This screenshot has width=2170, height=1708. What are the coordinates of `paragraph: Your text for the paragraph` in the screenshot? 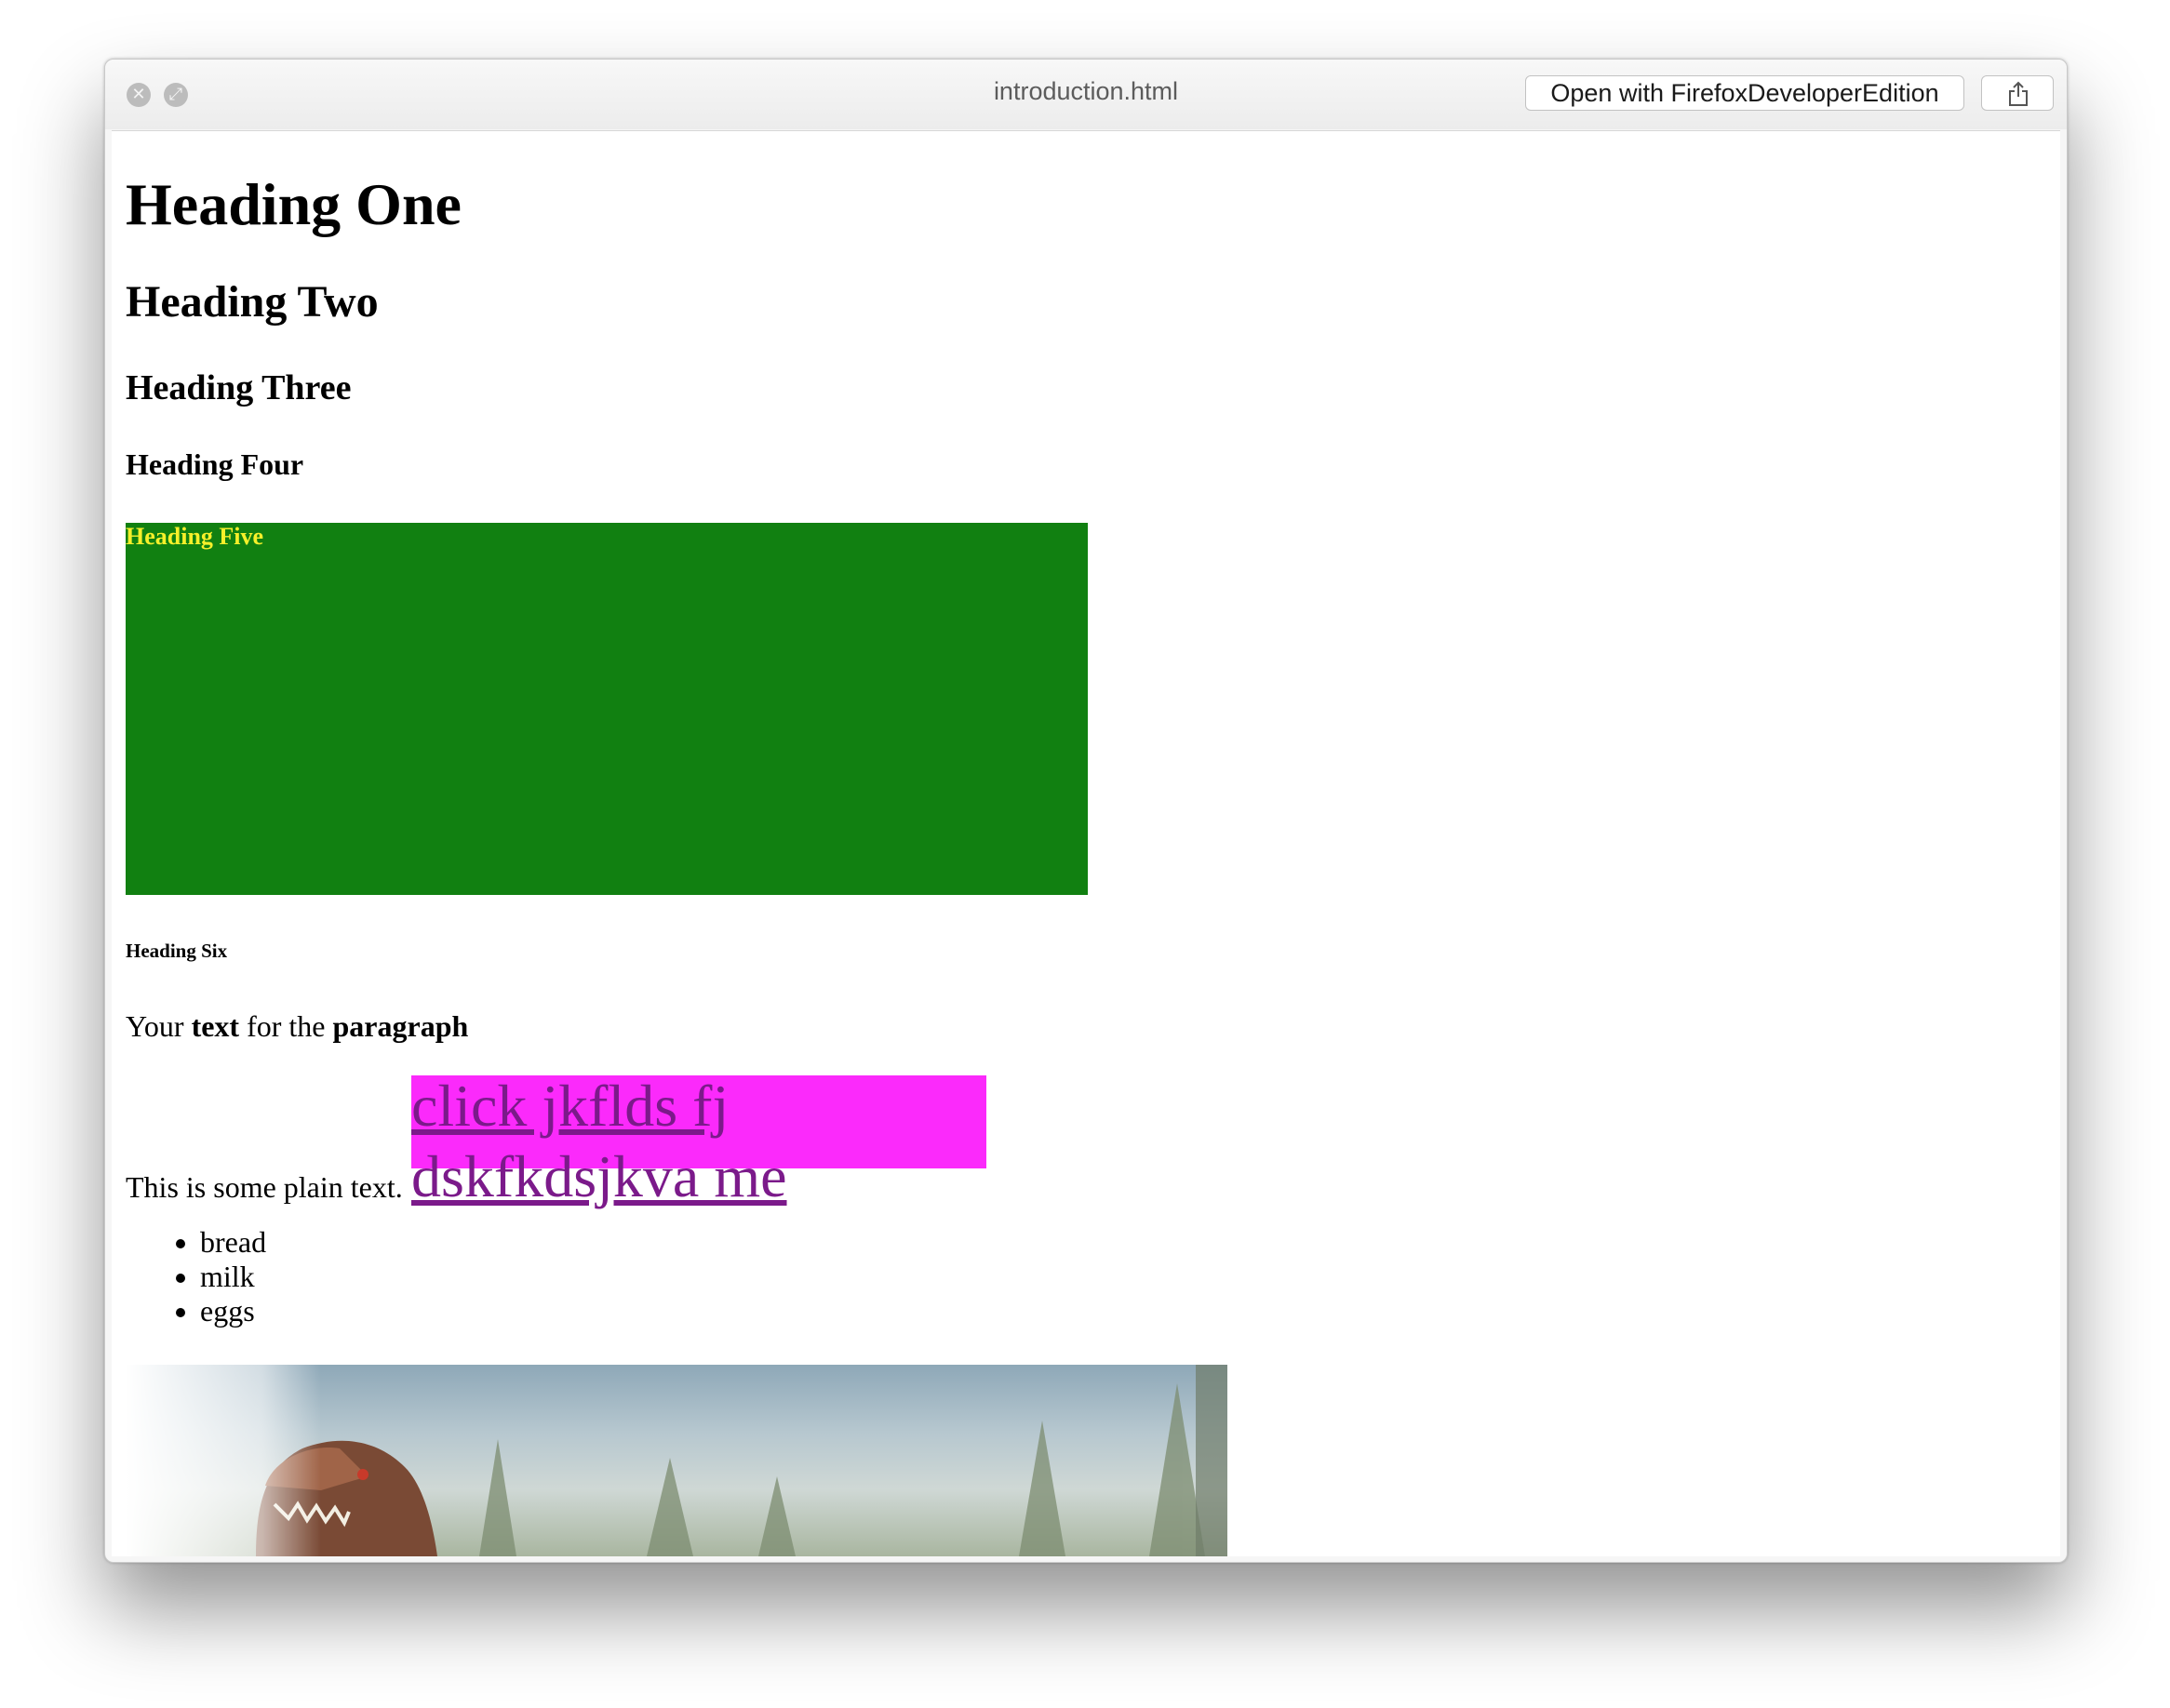 It's located at (297, 1026).